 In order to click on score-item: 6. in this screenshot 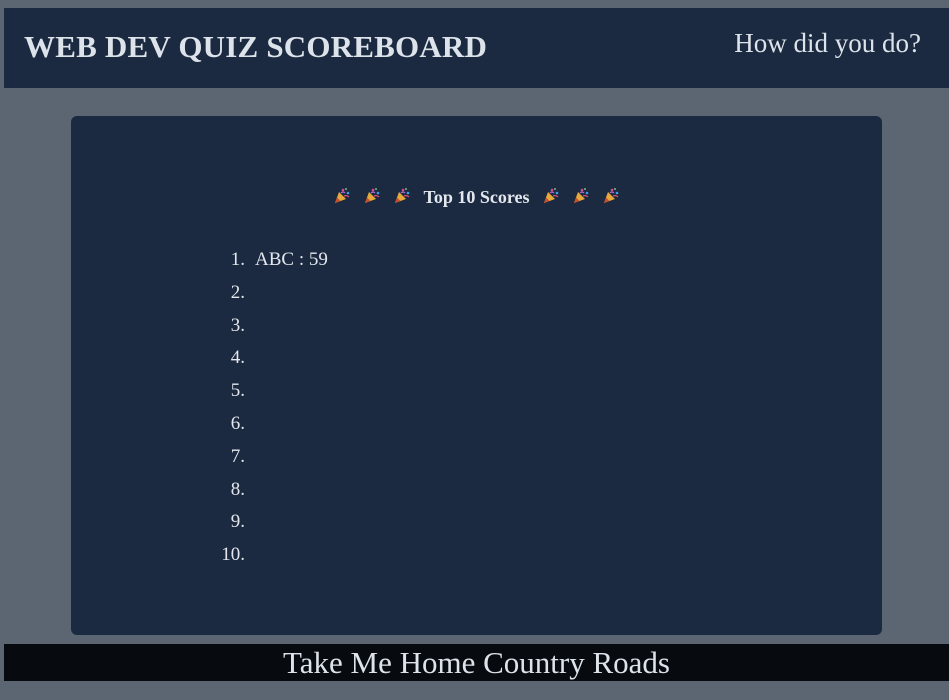, I will do `click(269, 426)`.